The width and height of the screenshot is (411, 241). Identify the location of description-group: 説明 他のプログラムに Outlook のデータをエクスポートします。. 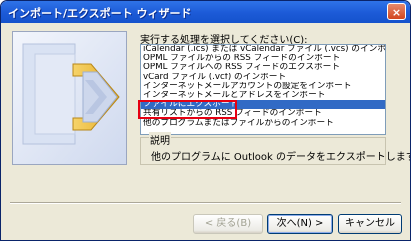
(275, 148).